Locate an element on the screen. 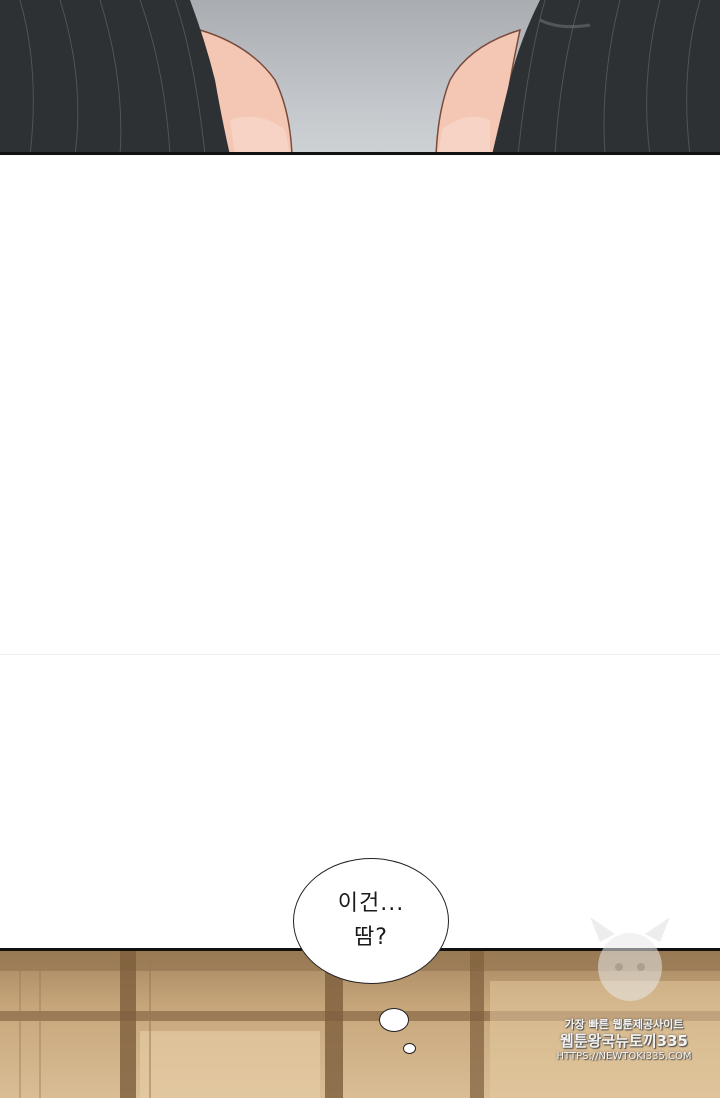 This screenshot has width=720, height=1098. top-panel-artwork is located at coordinates (360, 77).